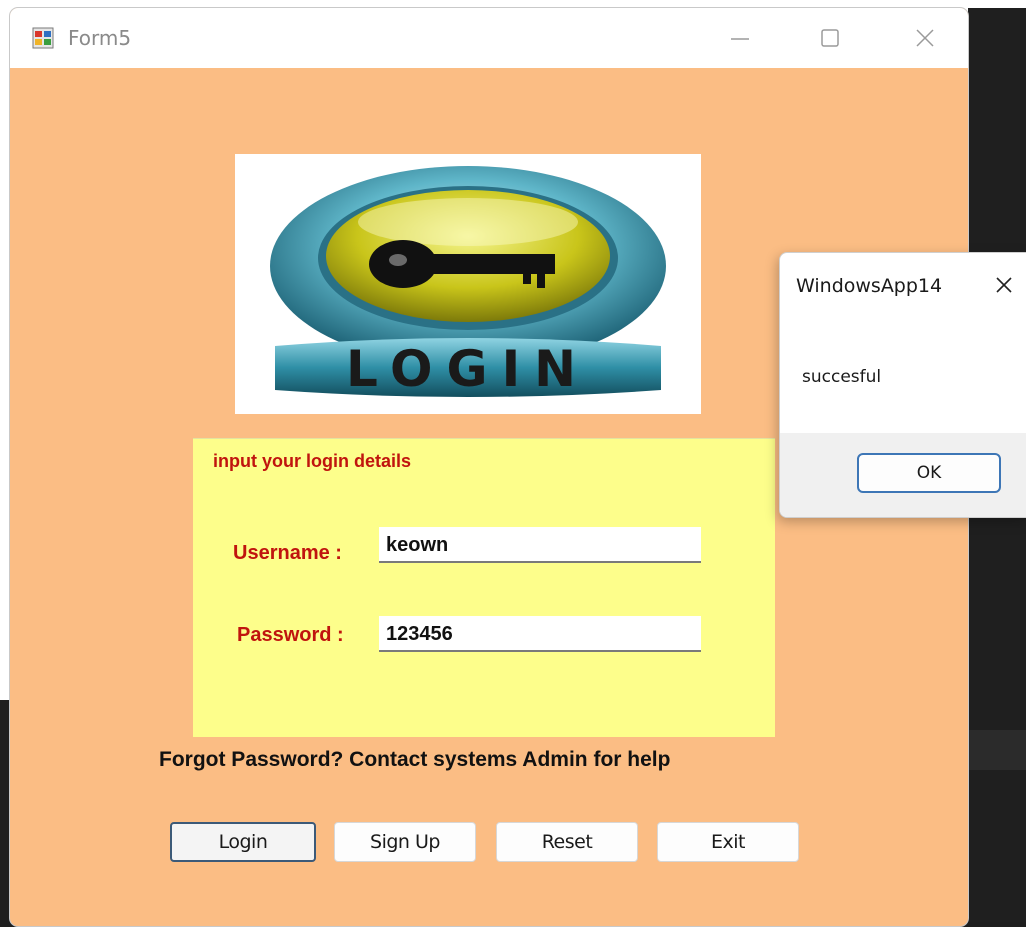 This screenshot has height=927, width=1026. I want to click on minimize-button, so click(740, 38).